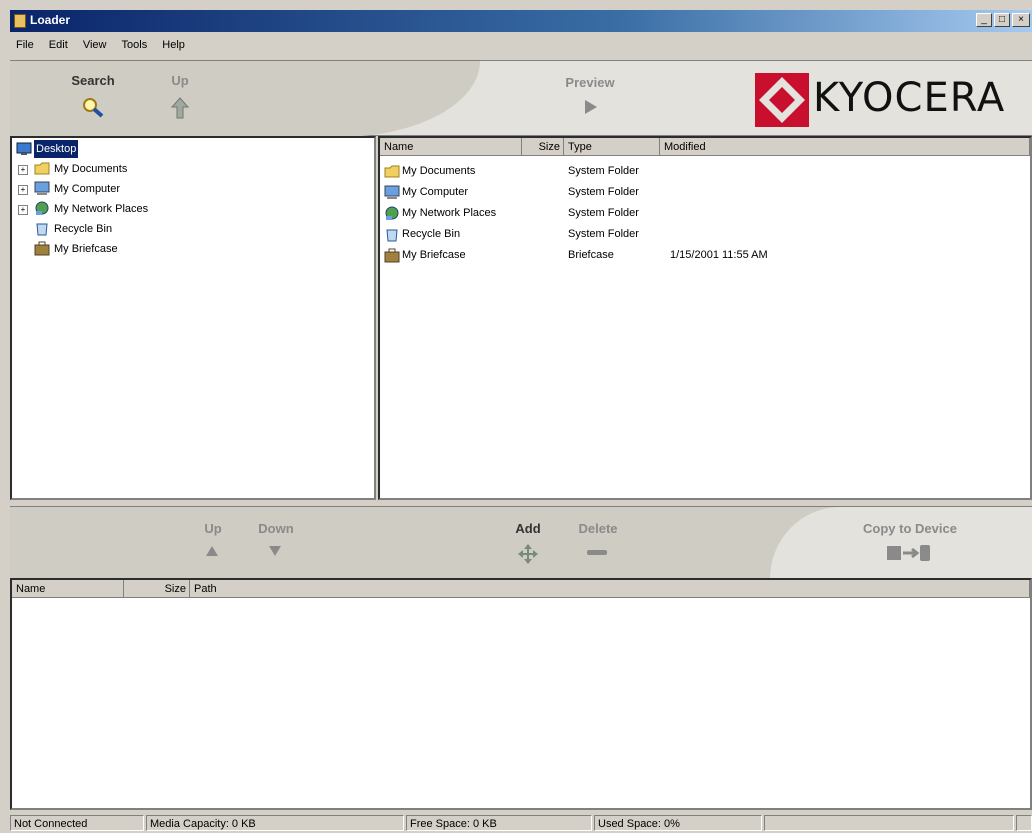 This screenshot has width=1032, height=833. I want to click on column-header-label: Name, so click(399, 147).